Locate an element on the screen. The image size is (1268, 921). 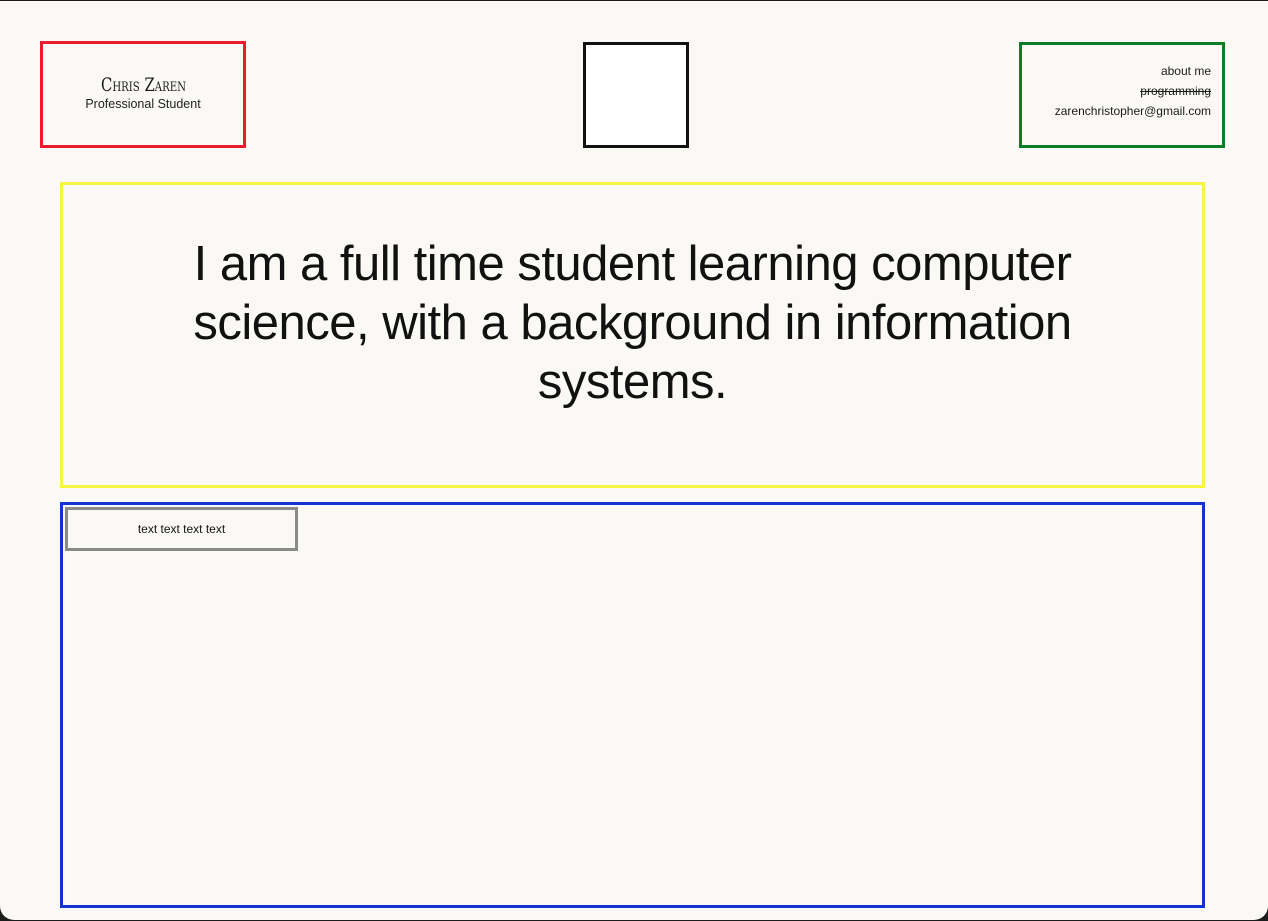
nav-link-about-me: about me is located at coordinates (1186, 71).